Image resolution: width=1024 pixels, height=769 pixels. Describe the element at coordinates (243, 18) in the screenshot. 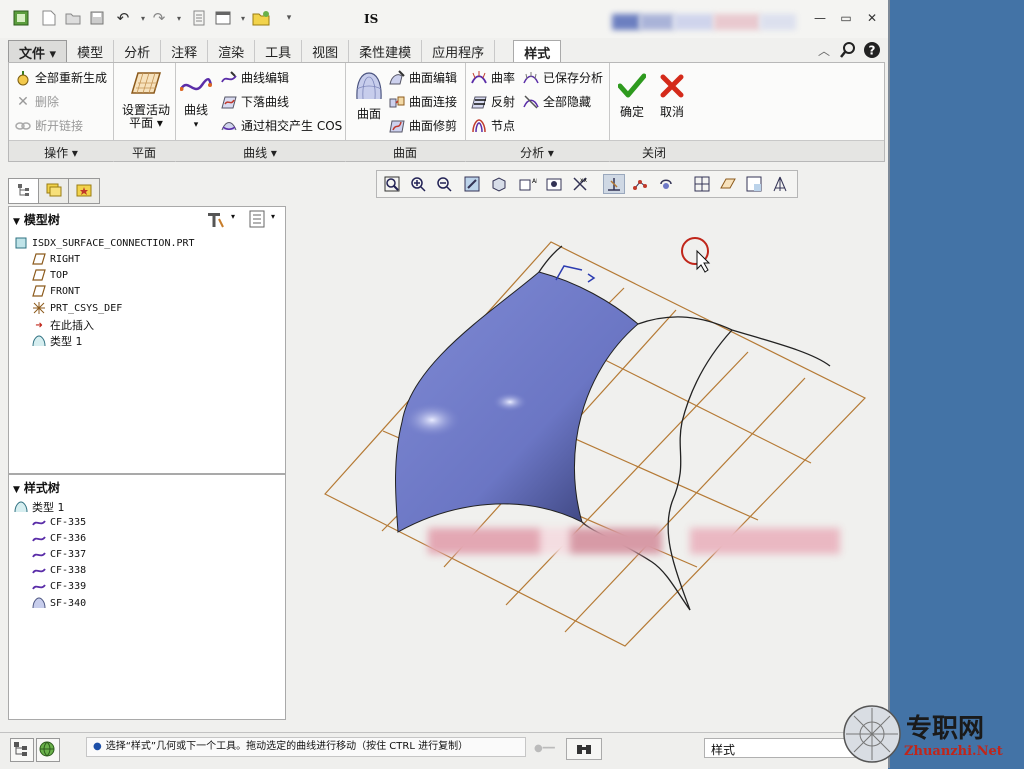

I see `windows-dropdown-icon: ▾` at that location.